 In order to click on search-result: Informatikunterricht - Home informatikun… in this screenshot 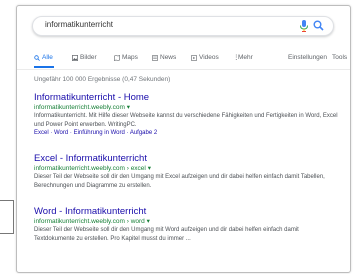, I will do `click(186, 115)`.